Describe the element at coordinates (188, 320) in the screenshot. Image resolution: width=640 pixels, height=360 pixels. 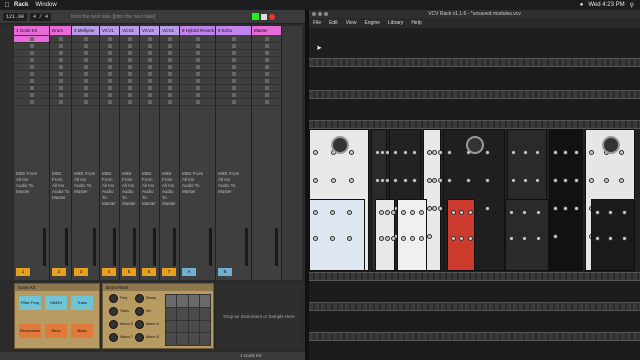
I see `drum-pad-grid` at that location.